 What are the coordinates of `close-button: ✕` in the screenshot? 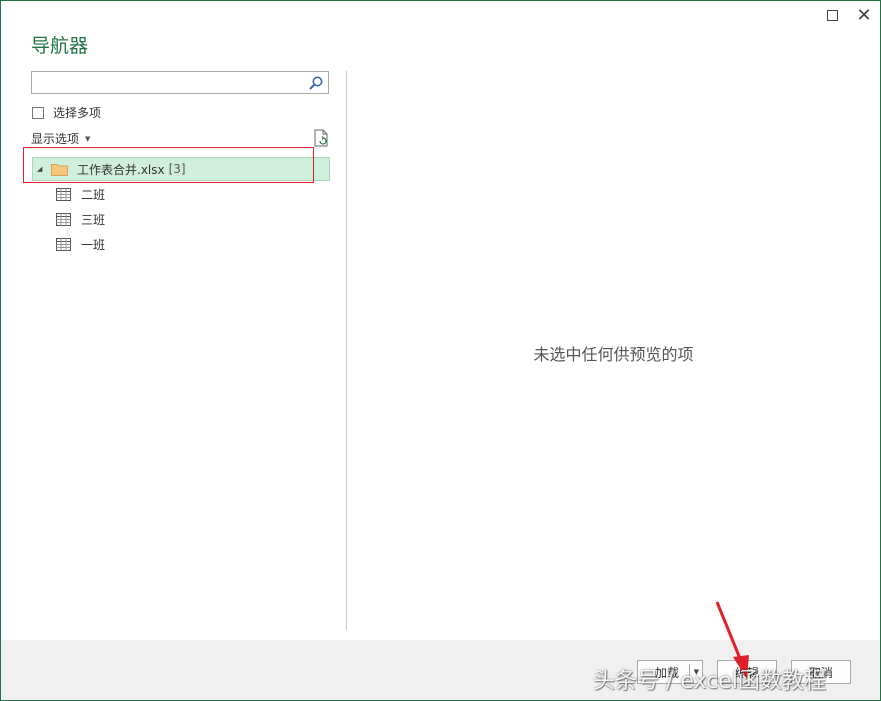 It's located at (864, 15).